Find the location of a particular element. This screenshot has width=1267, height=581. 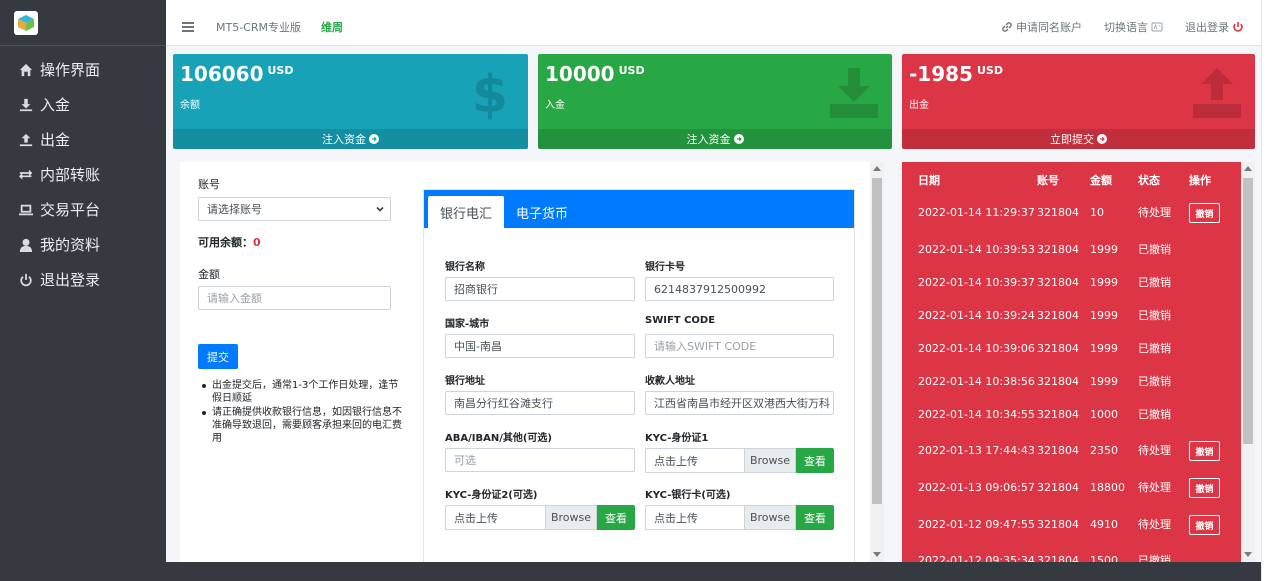

available-balance-value: 0 is located at coordinates (257, 242).